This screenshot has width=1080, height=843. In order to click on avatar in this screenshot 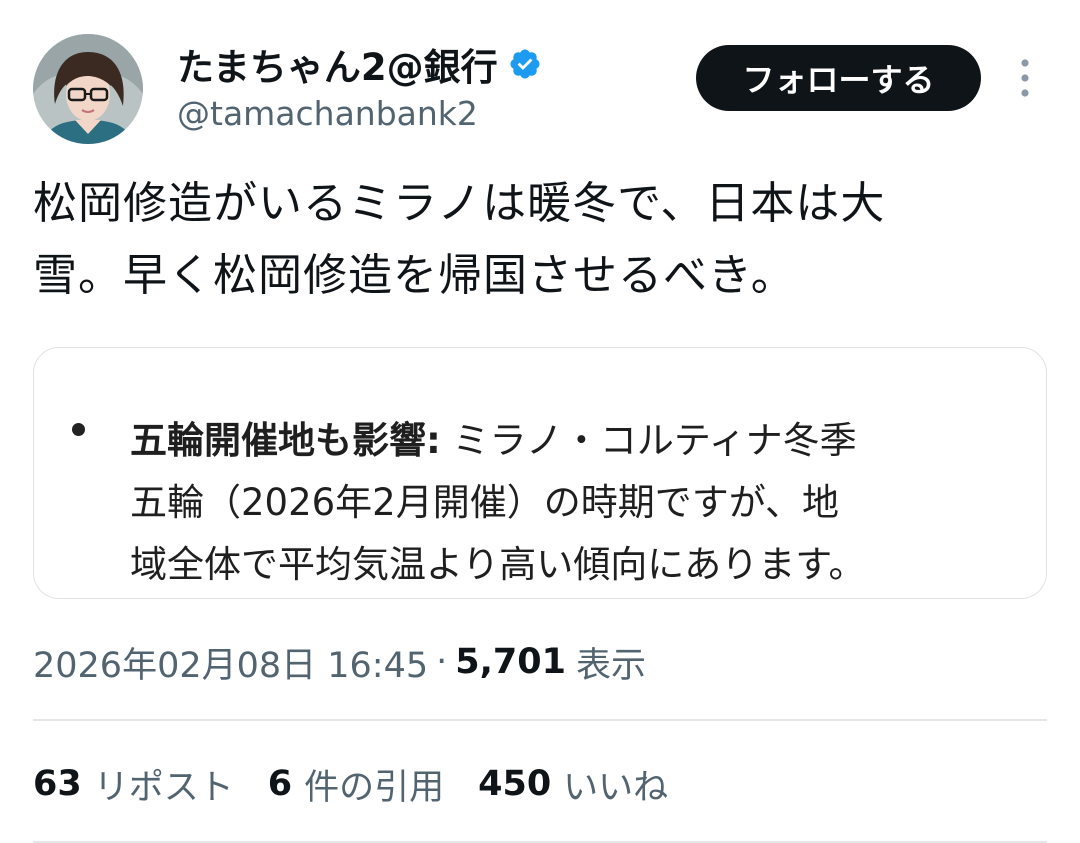, I will do `click(88, 89)`.